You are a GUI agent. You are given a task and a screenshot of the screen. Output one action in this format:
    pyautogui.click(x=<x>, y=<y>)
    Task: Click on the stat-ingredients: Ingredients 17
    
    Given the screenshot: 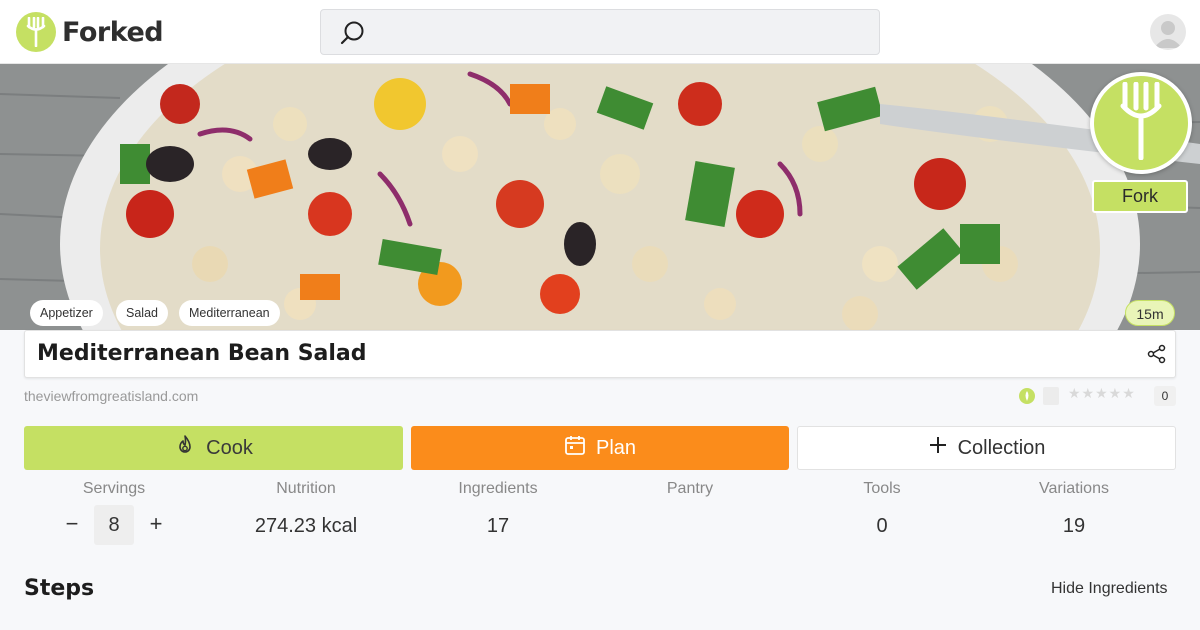 What is the action you would take?
    pyautogui.click(x=498, y=509)
    